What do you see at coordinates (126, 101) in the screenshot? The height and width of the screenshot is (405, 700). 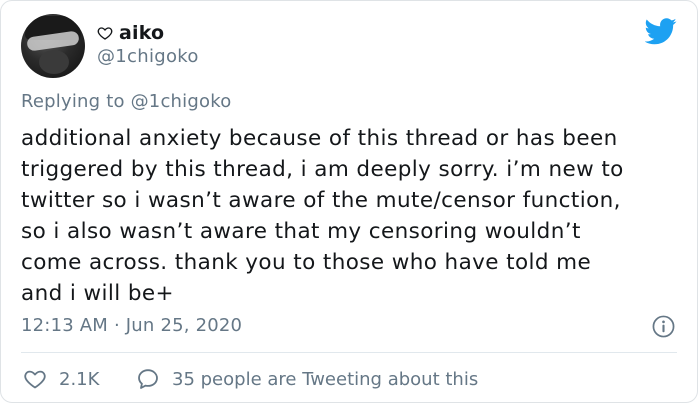 I see `replying-to: Replying to @1chigoko` at bounding box center [126, 101].